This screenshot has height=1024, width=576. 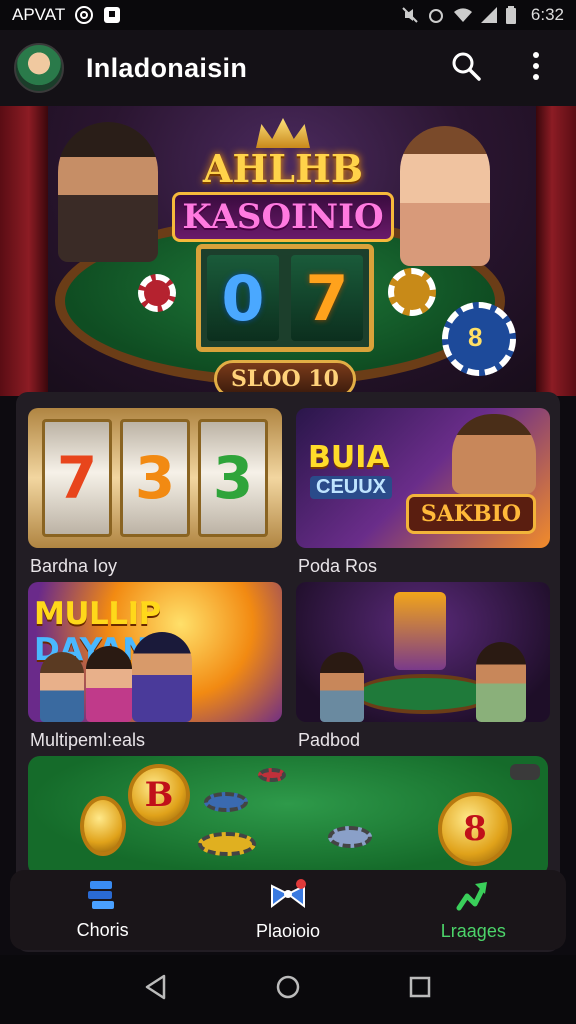 I want to click on bowtie-icon, so click(x=288, y=897).